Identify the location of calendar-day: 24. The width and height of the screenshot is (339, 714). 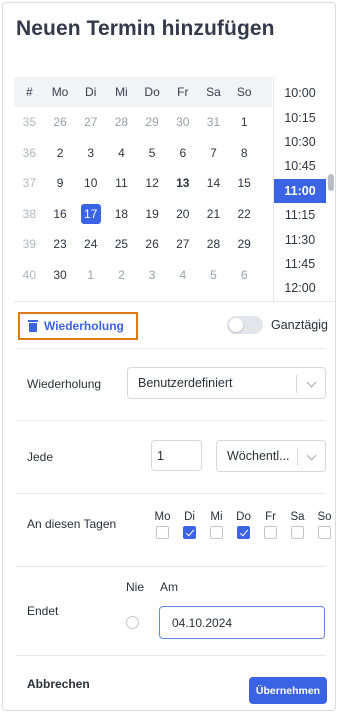
(90, 244).